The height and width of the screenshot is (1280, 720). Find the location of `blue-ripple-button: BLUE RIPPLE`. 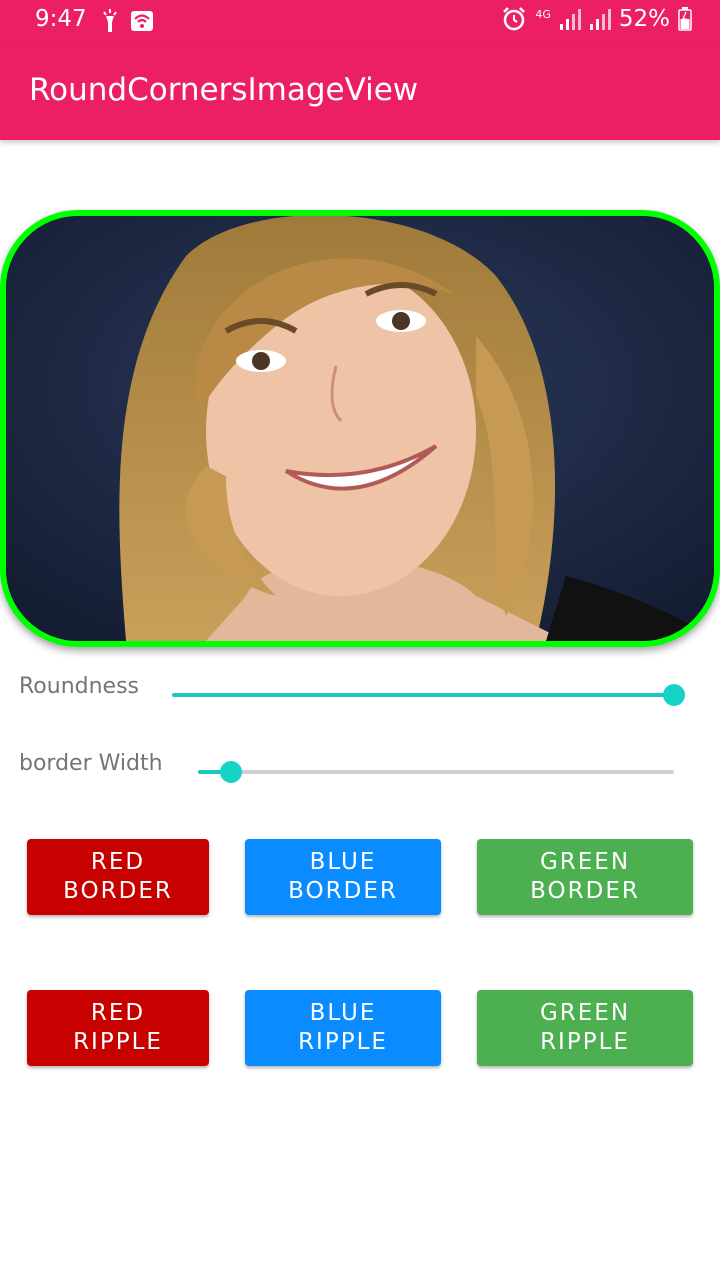

blue-ripple-button: BLUE RIPPLE is located at coordinates (343, 1028).